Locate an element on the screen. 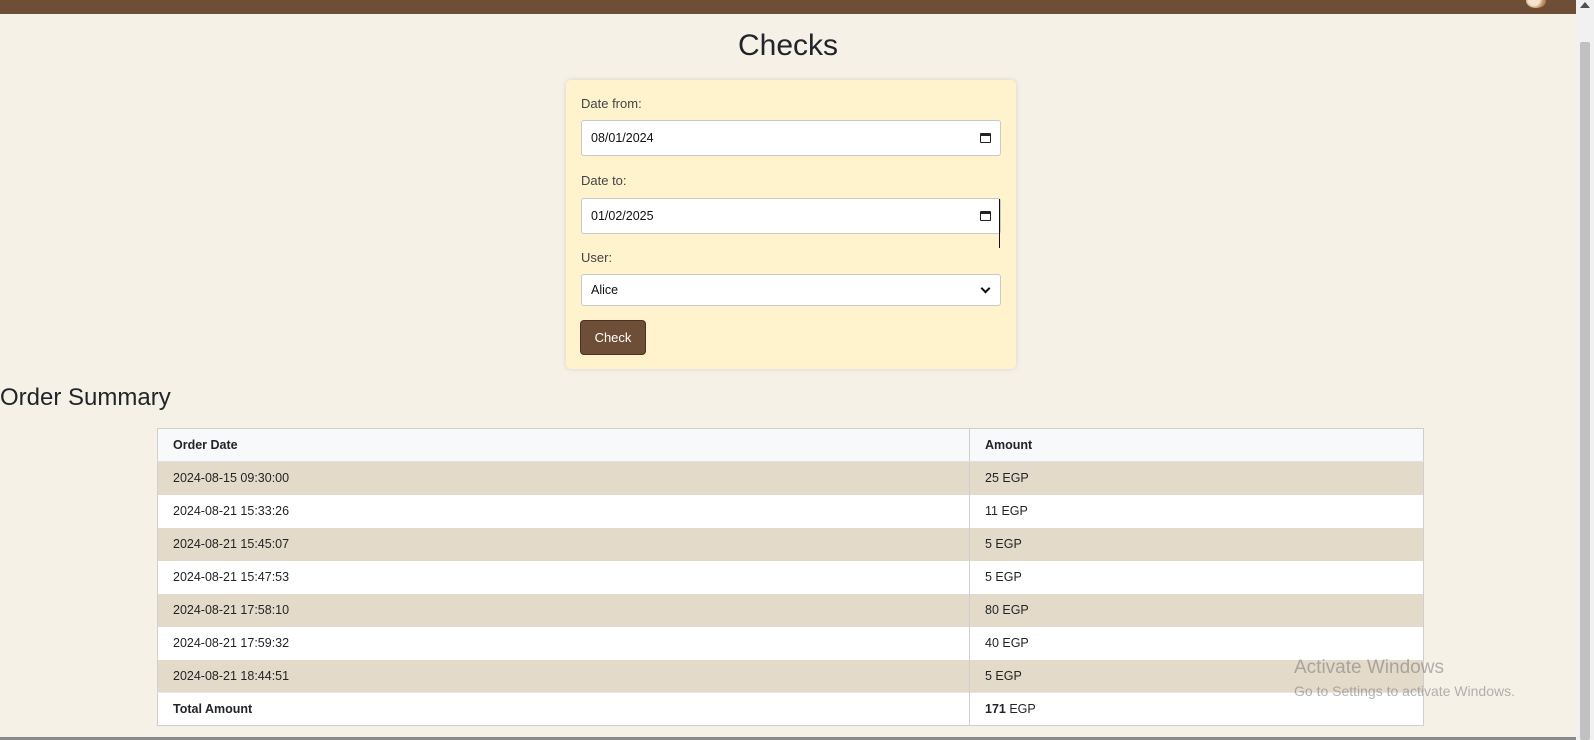 The height and width of the screenshot is (740, 1594). order-date-cell: 2024-08-21 15:47:53 is located at coordinates (563, 577).